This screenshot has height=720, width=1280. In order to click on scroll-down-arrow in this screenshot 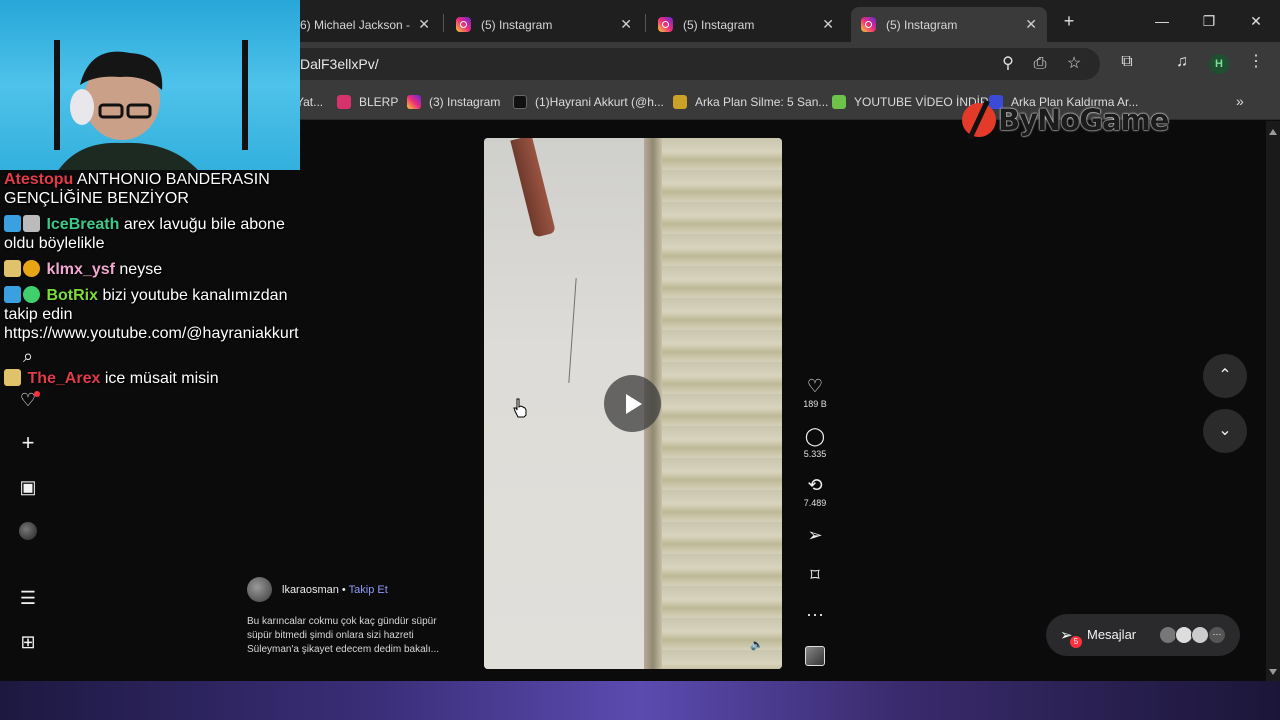, I will do `click(1273, 672)`.